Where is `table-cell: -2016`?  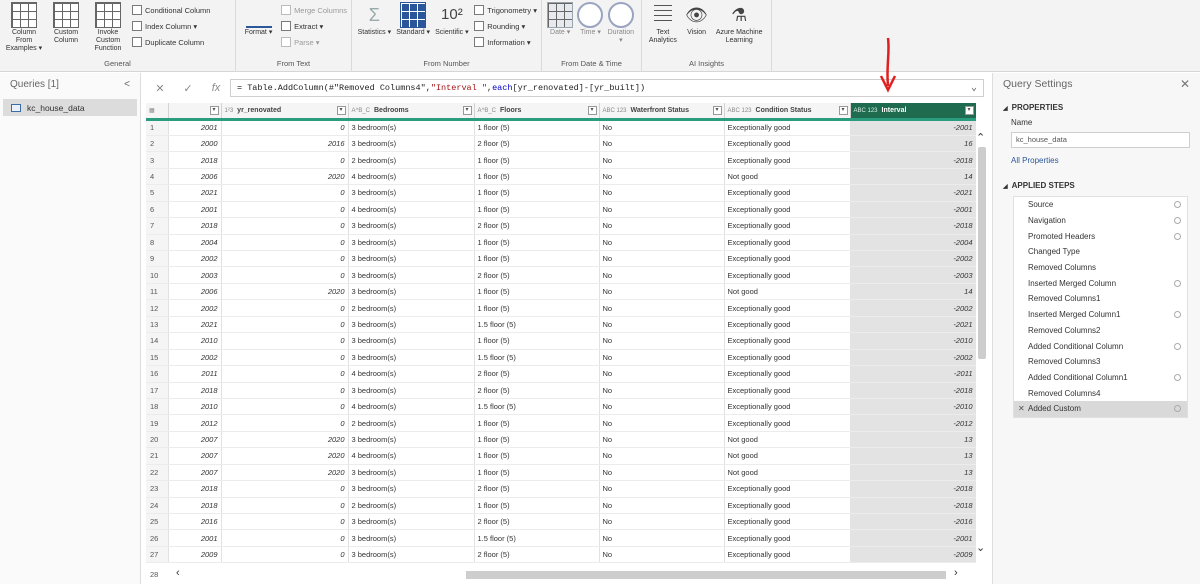
table-cell: -2016 is located at coordinates (913, 522).